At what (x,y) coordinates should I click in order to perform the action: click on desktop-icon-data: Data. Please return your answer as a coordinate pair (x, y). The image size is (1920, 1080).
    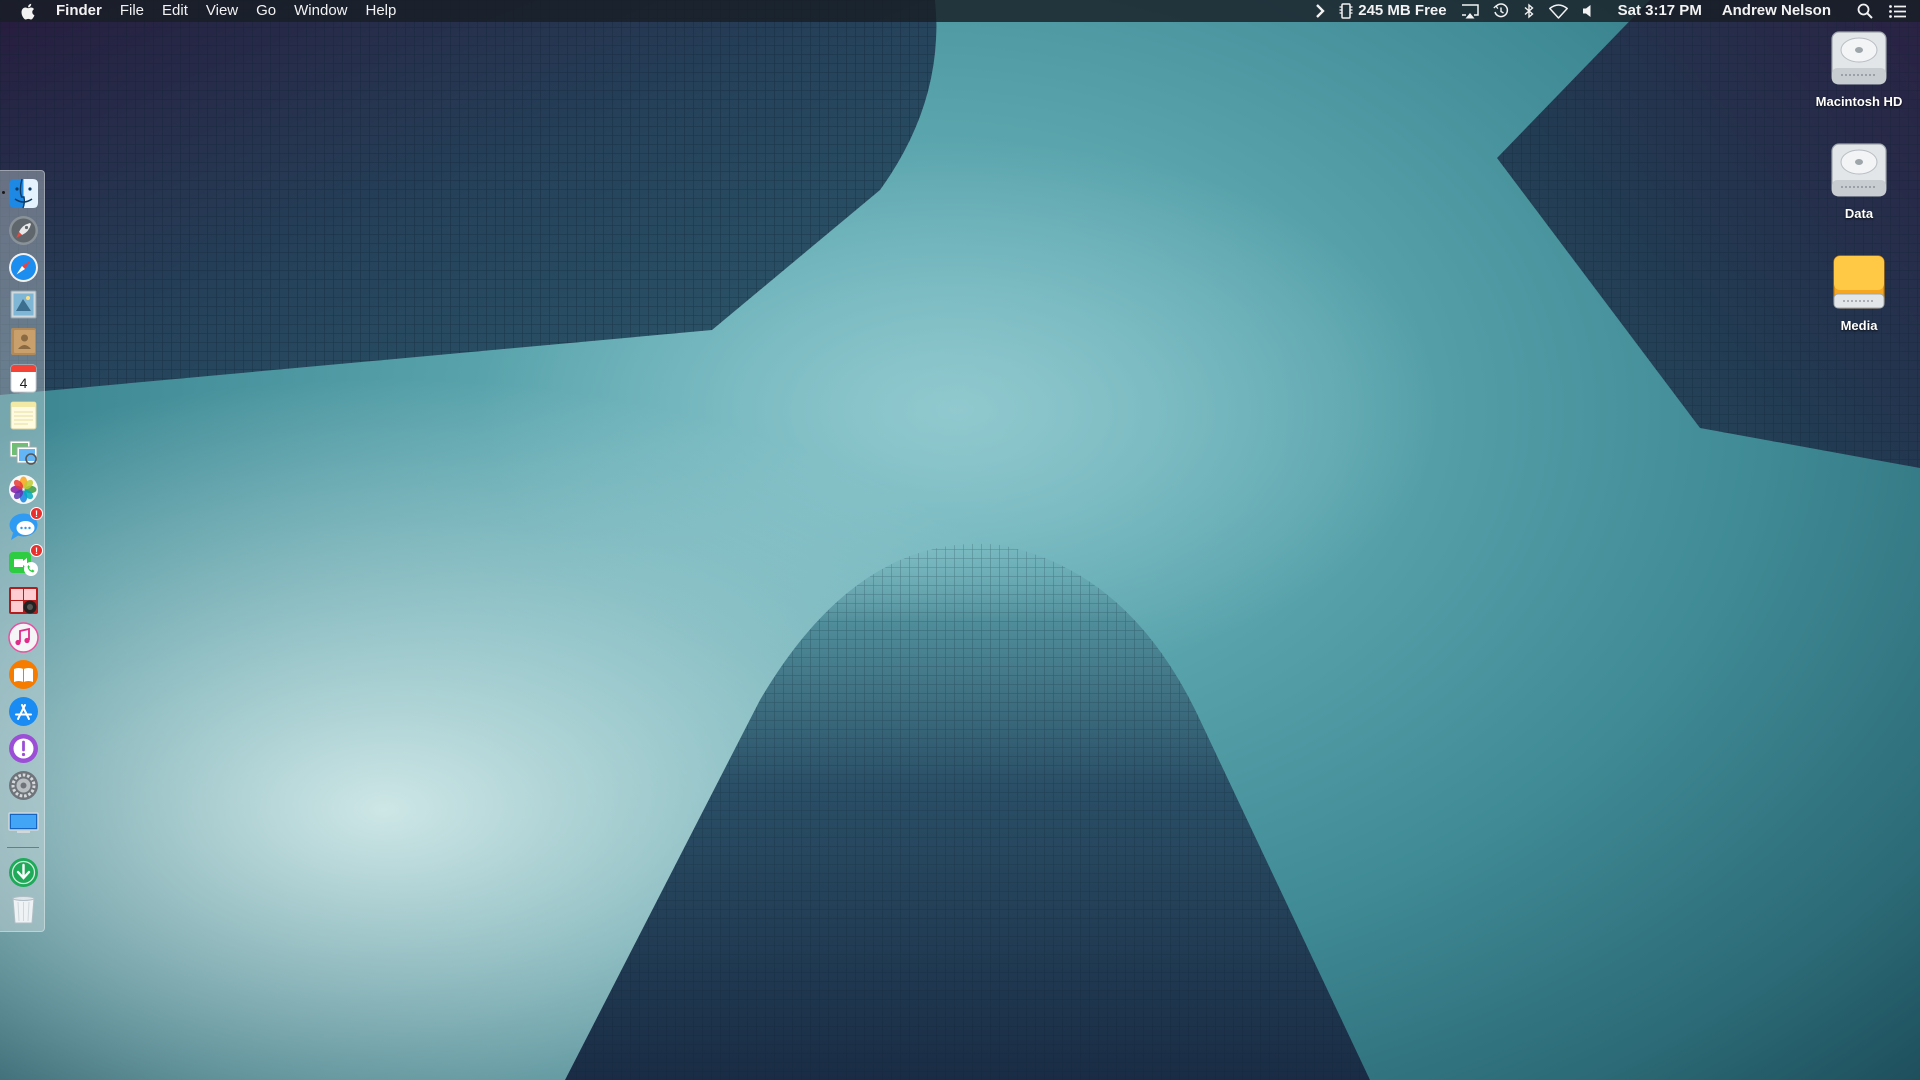
    Looking at the image, I should click on (1859, 180).